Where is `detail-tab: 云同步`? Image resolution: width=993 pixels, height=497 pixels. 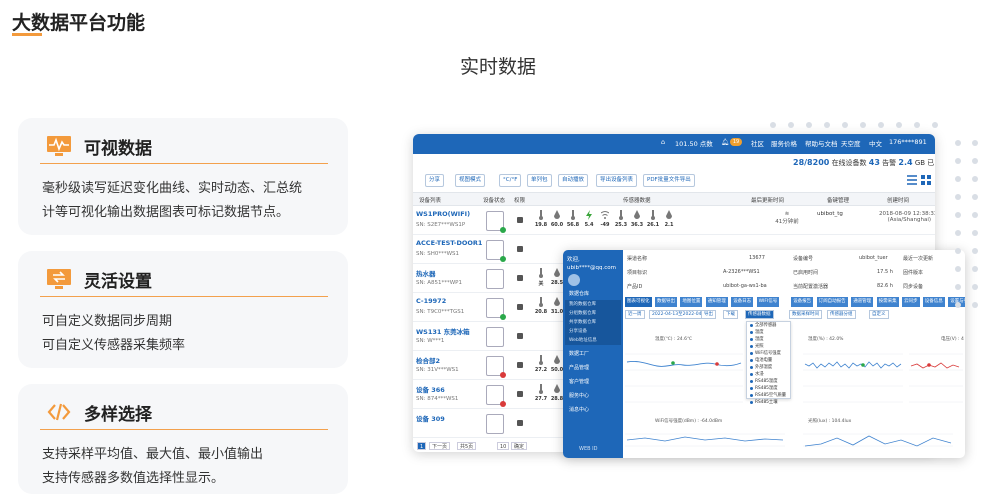
detail-tab: 云同步 is located at coordinates (911, 302).